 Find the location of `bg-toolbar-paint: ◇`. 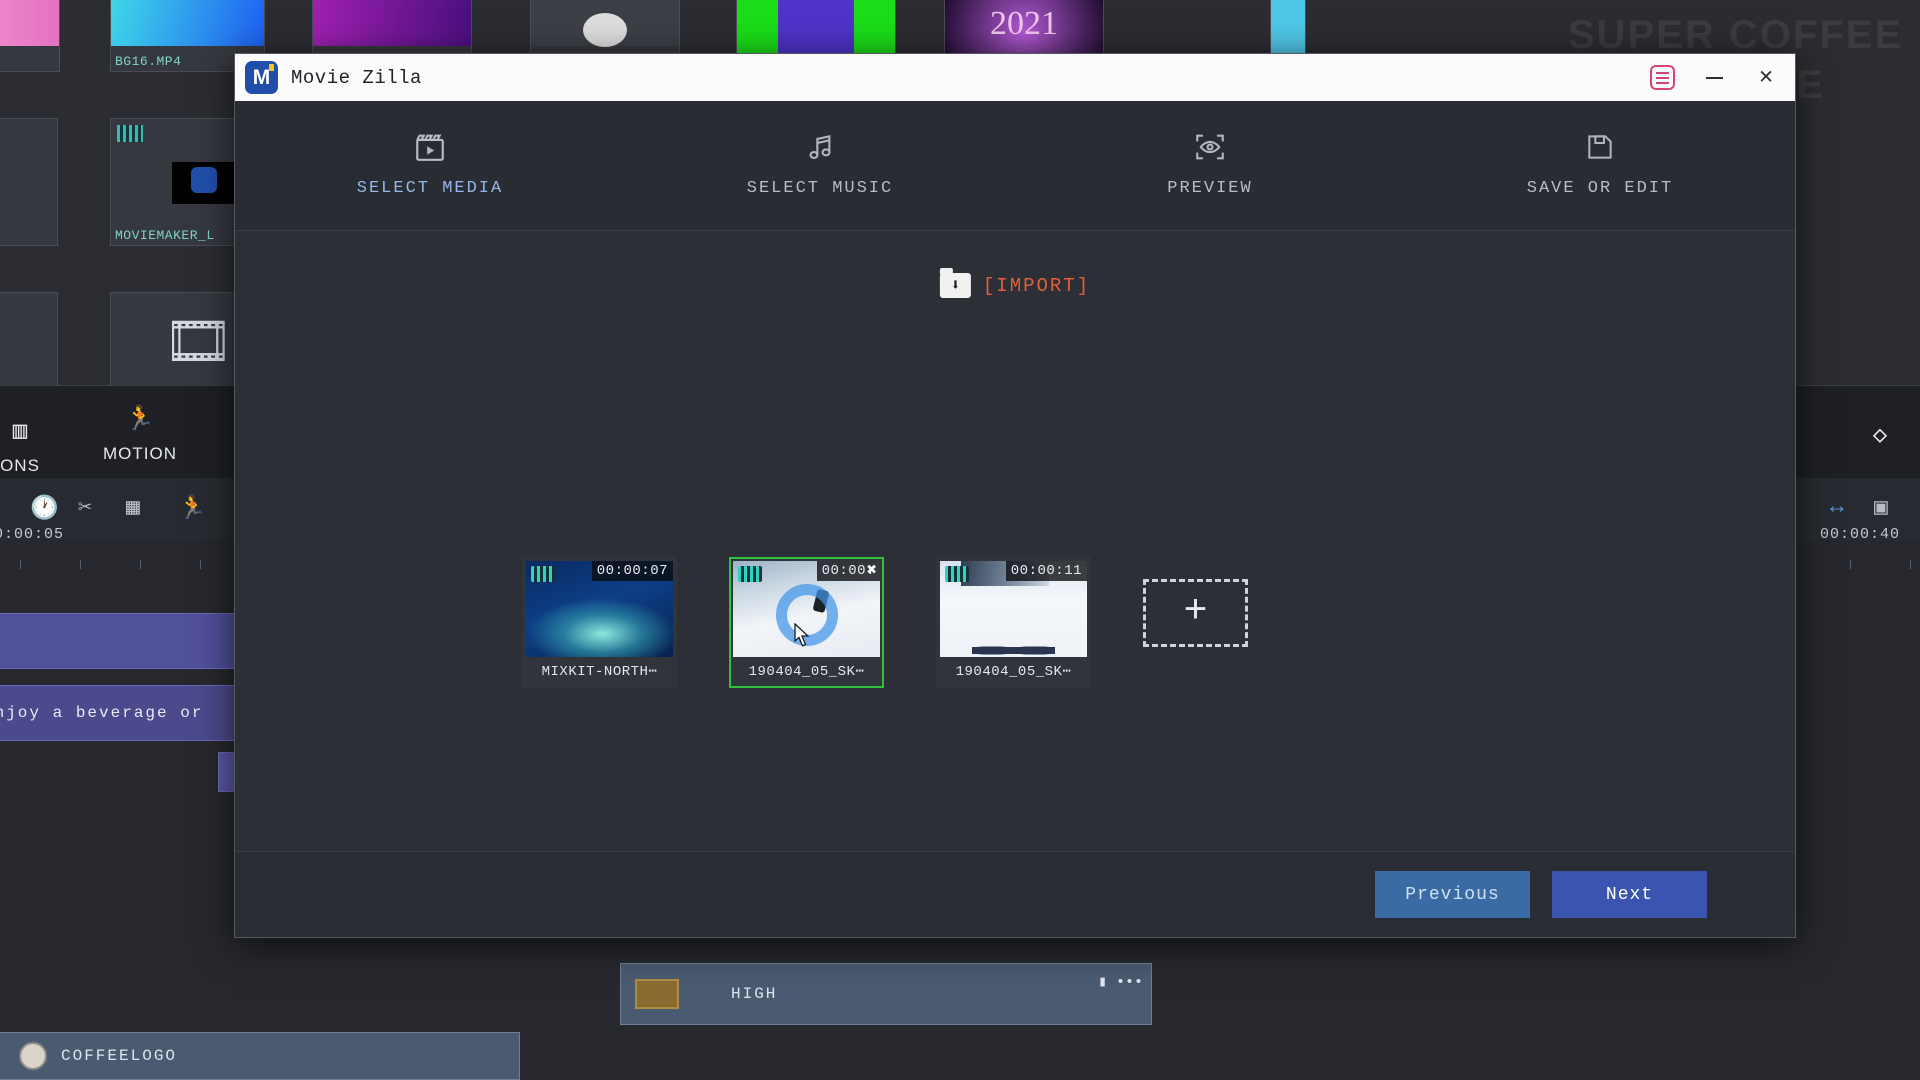

bg-toolbar-paint: ◇ is located at coordinates (1880, 440).